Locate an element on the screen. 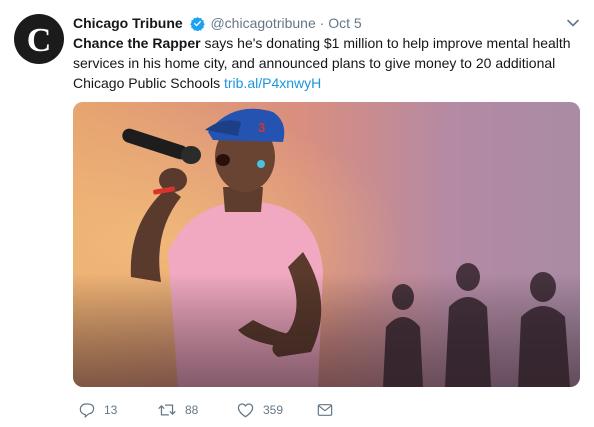 Image resolution: width=594 pixels, height=427 pixels. author-handle: @chicagotribune is located at coordinates (262, 23).